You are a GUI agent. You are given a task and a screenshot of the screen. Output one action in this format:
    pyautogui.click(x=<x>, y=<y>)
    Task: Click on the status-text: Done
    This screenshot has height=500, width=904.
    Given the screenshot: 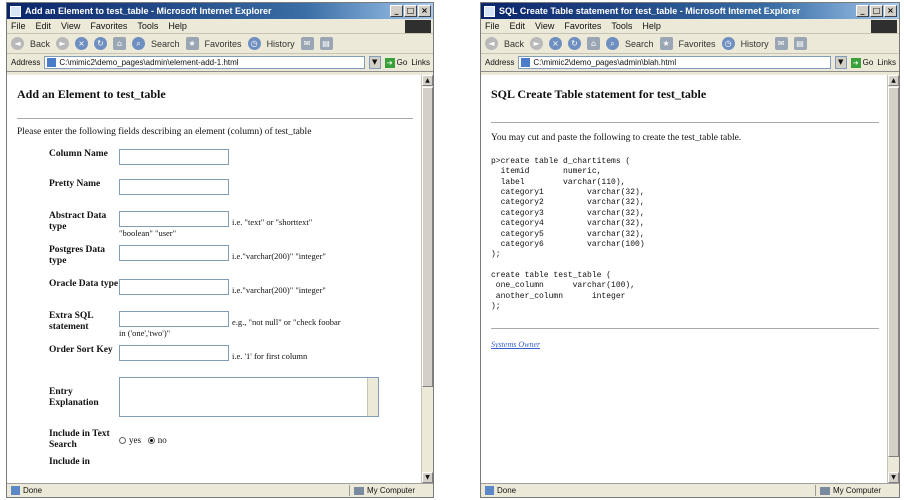 What is the action you would take?
    pyautogui.click(x=33, y=490)
    